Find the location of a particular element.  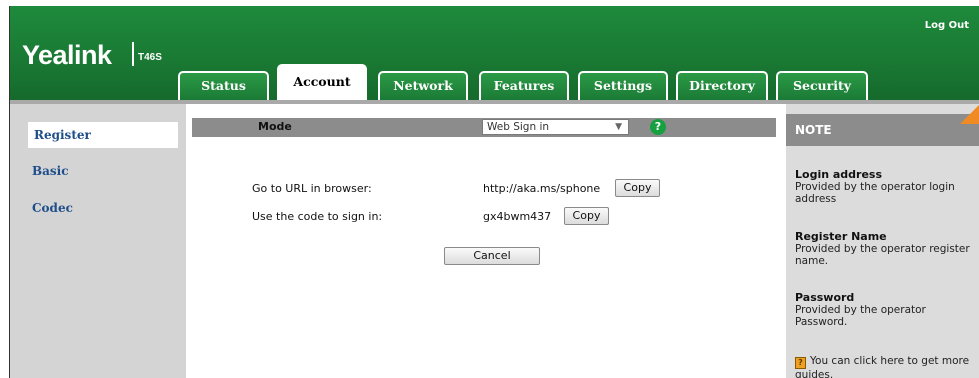

question-icon: ? is located at coordinates (658, 127).